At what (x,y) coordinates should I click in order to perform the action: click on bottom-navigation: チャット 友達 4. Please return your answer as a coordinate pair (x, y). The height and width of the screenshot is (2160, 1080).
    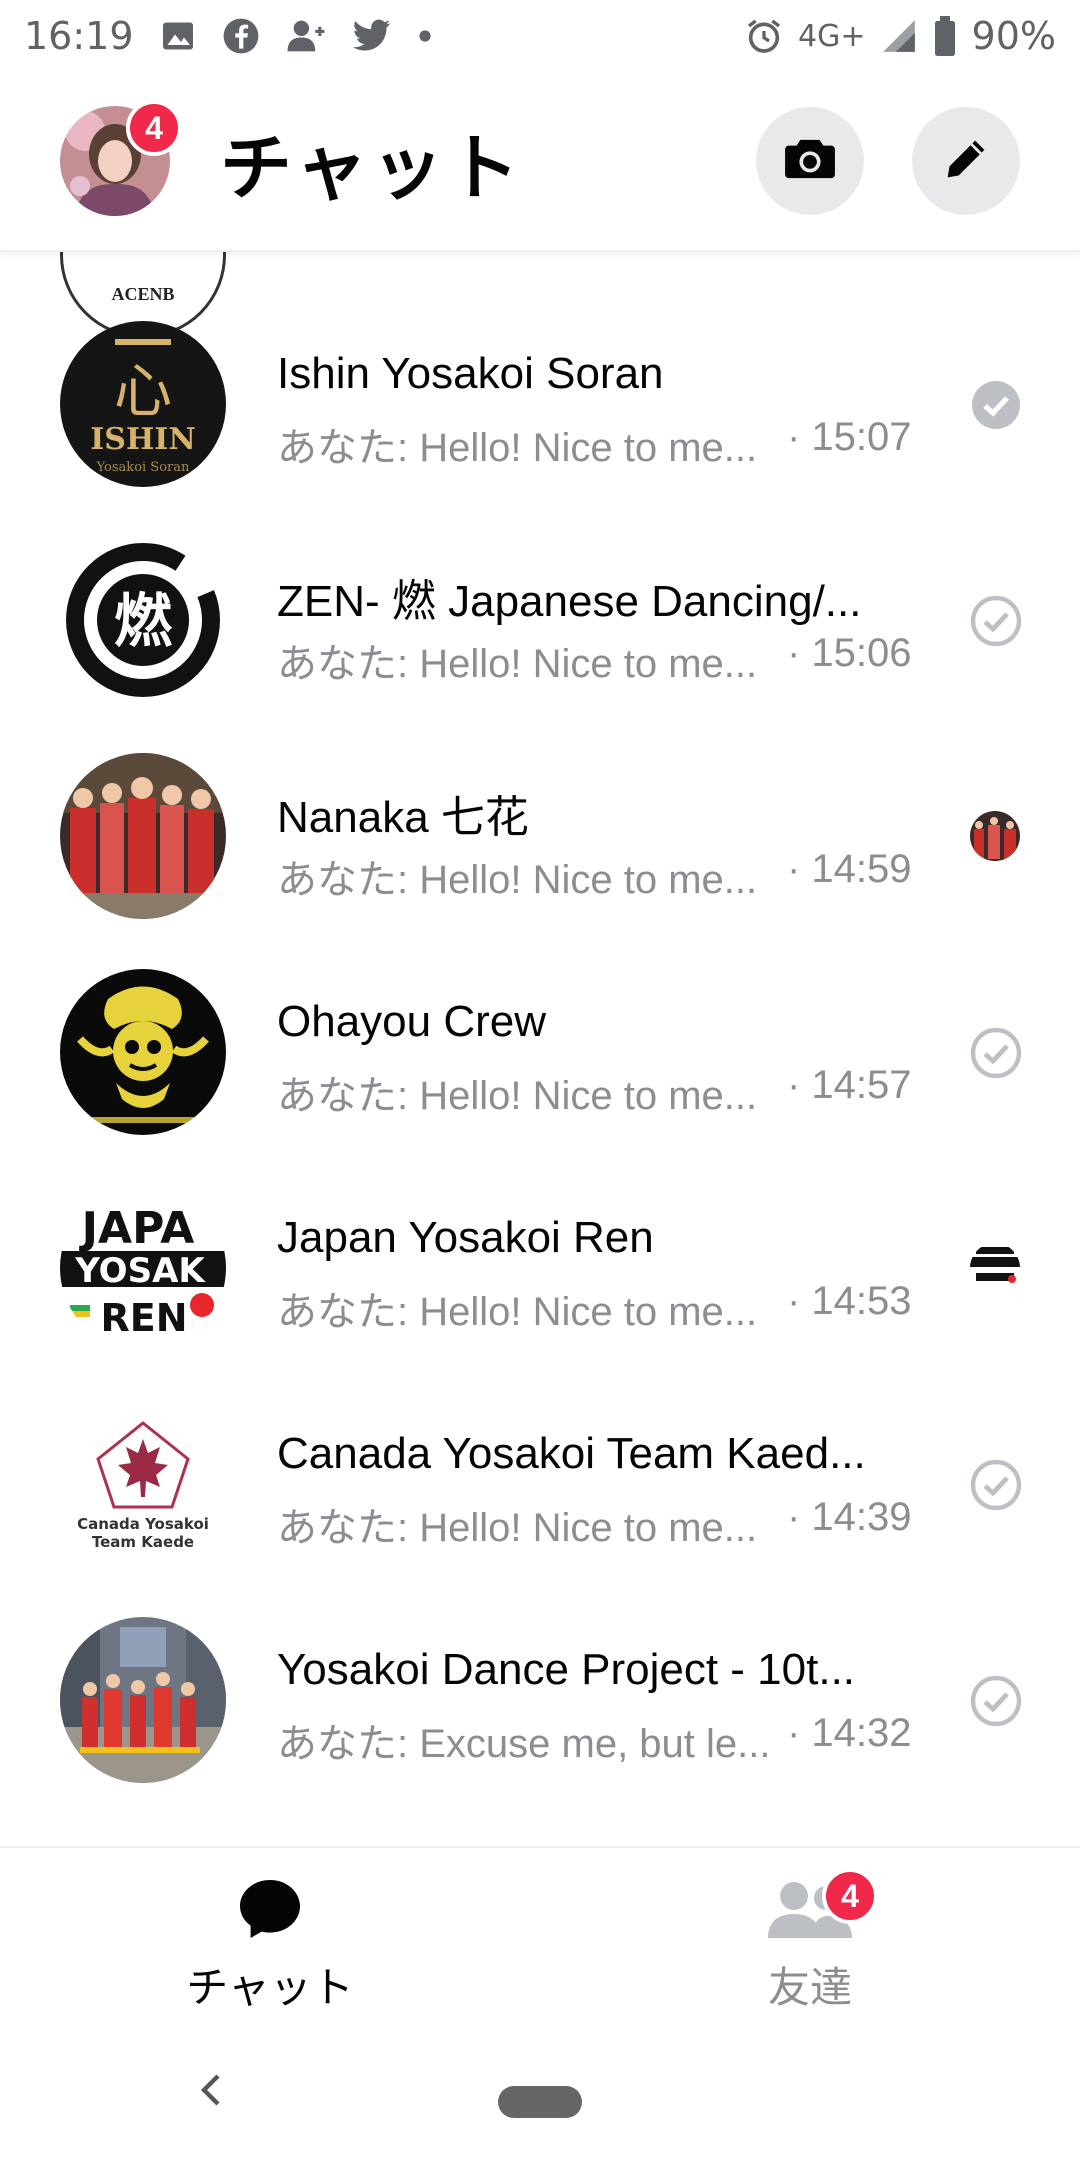
    Looking at the image, I should click on (540, 1936).